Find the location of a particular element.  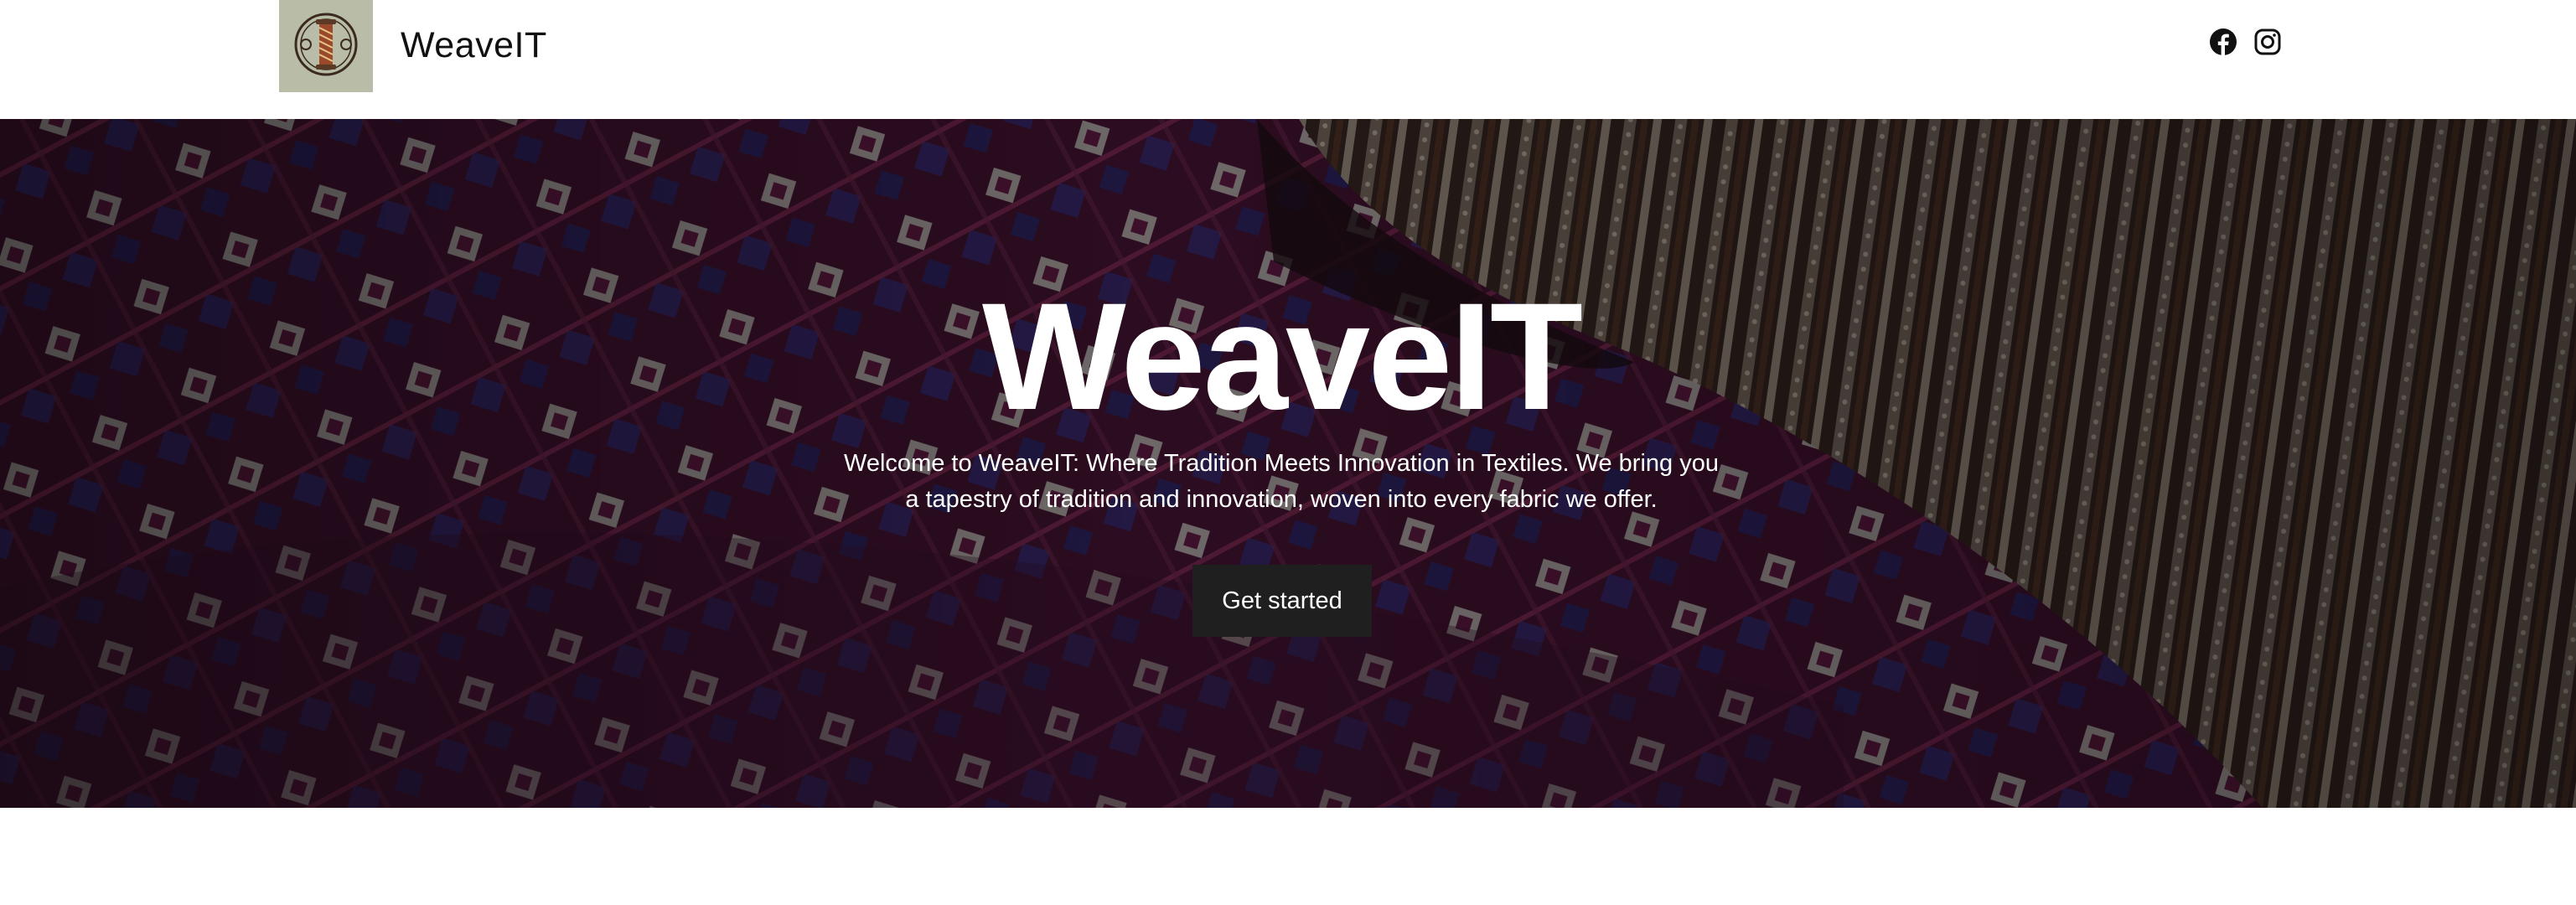

site-header: WeaveIT is located at coordinates (1288, 60).